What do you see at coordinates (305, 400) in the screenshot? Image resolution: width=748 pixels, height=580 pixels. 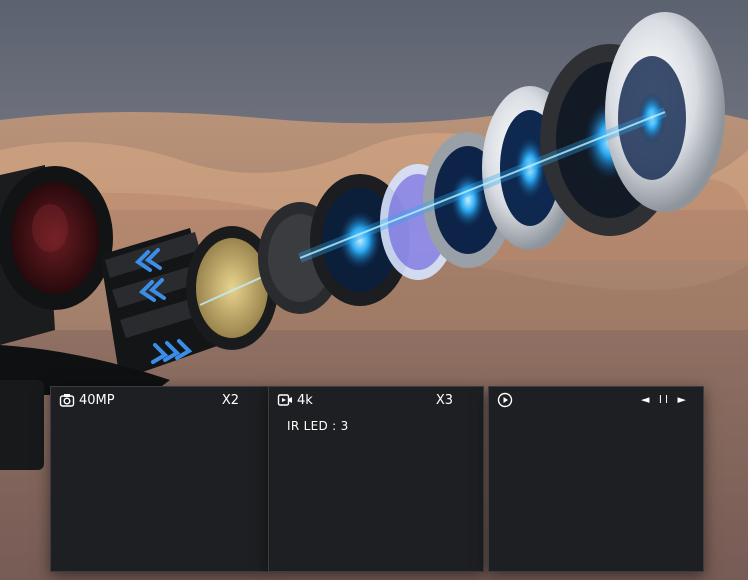 I see `video-resolution-label: 4k` at bounding box center [305, 400].